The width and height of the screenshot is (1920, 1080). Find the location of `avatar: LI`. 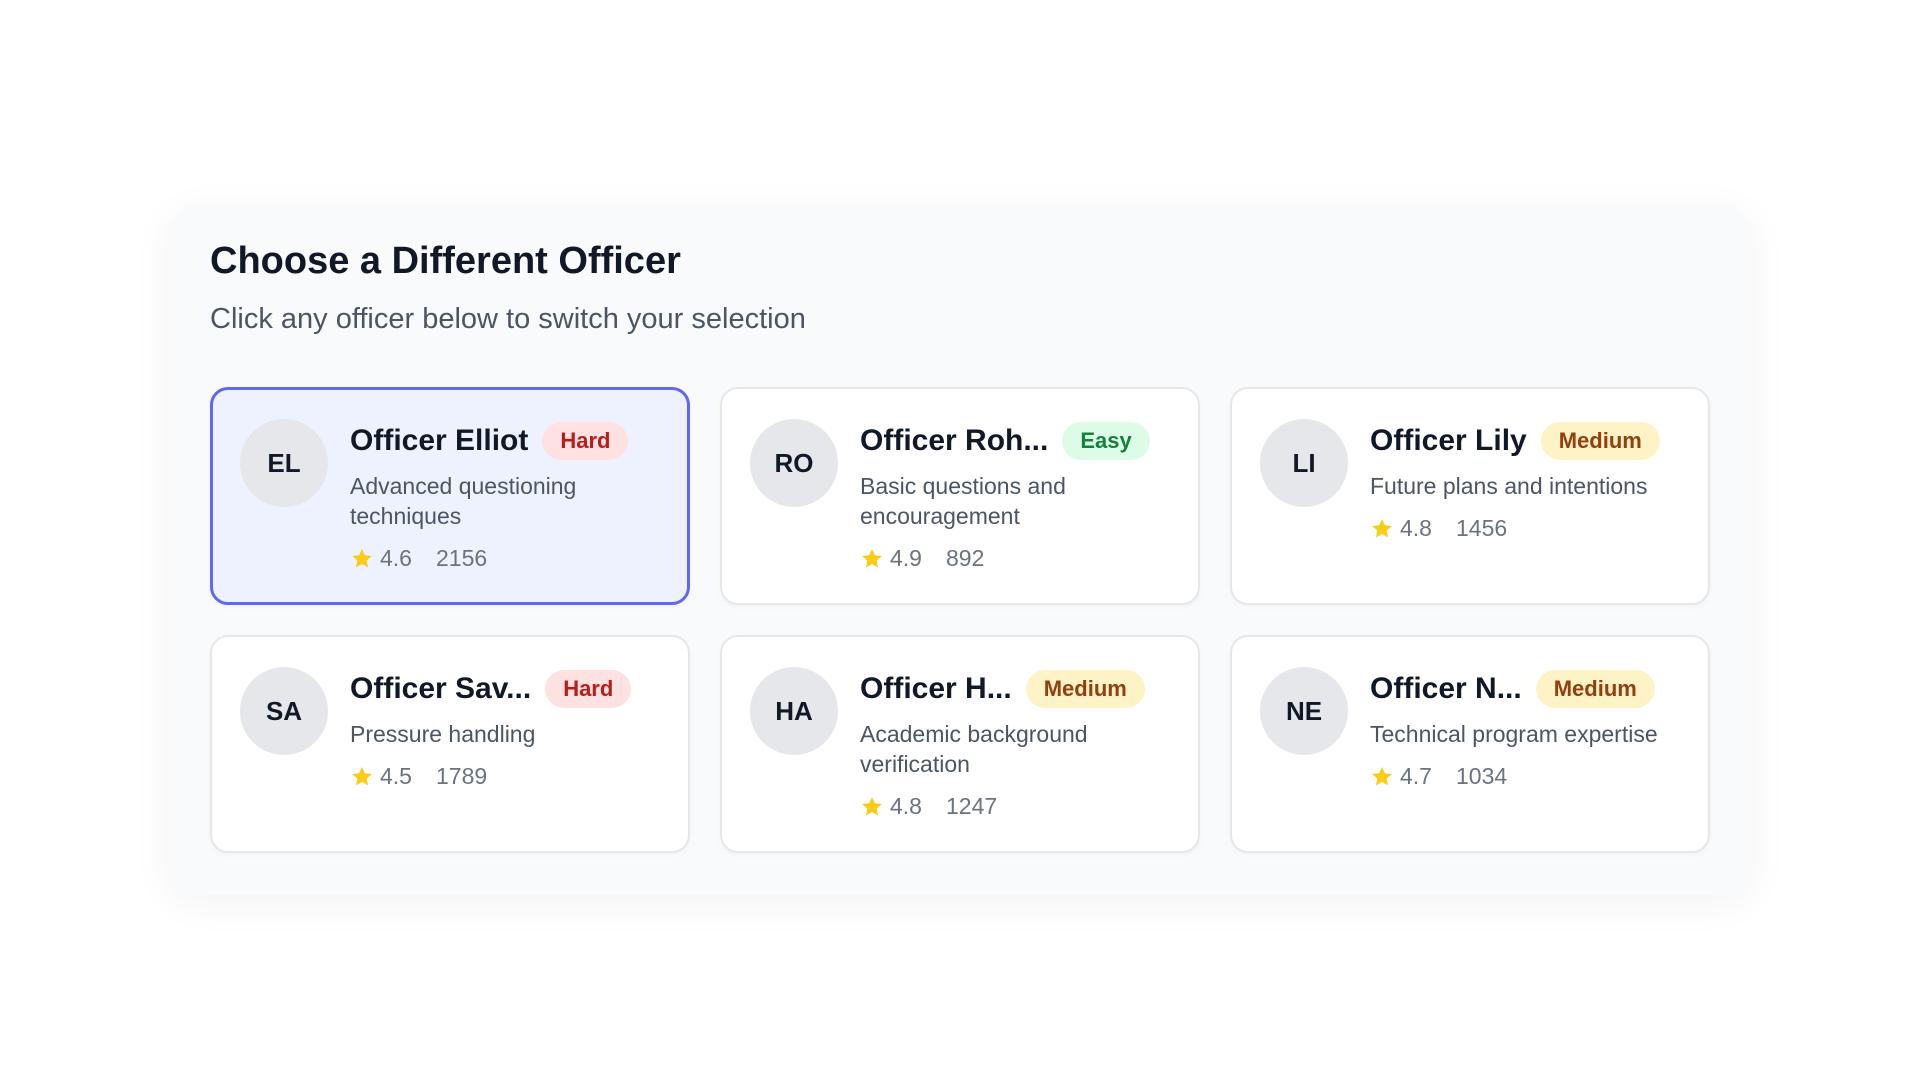

avatar: LI is located at coordinates (1304, 463).